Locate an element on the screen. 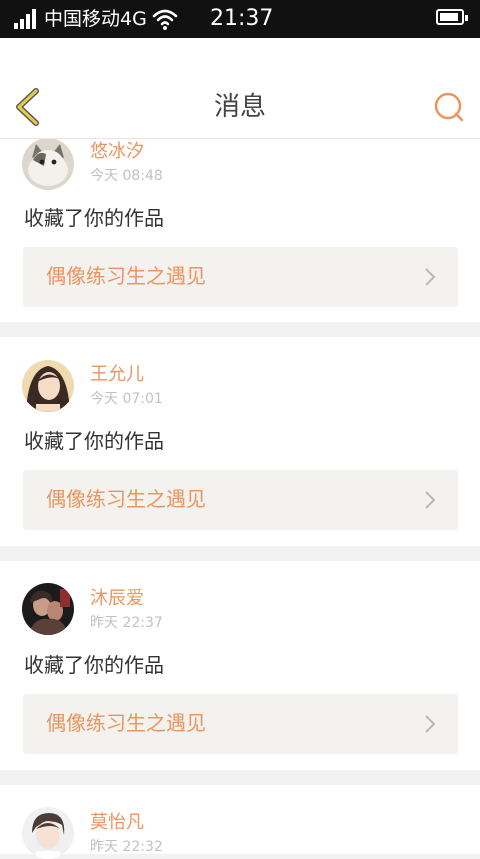 The image size is (480, 859). timestamp: 今天 08:48 is located at coordinates (126, 176).